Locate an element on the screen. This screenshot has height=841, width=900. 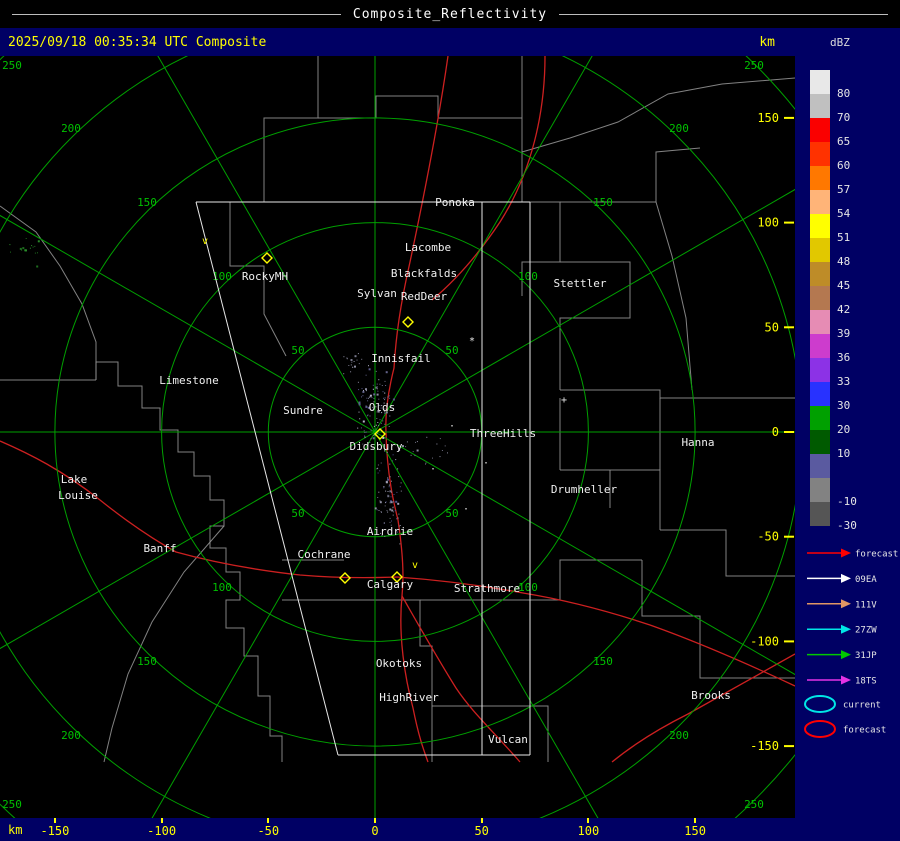
point-marker: · is located at coordinates (433, 469).